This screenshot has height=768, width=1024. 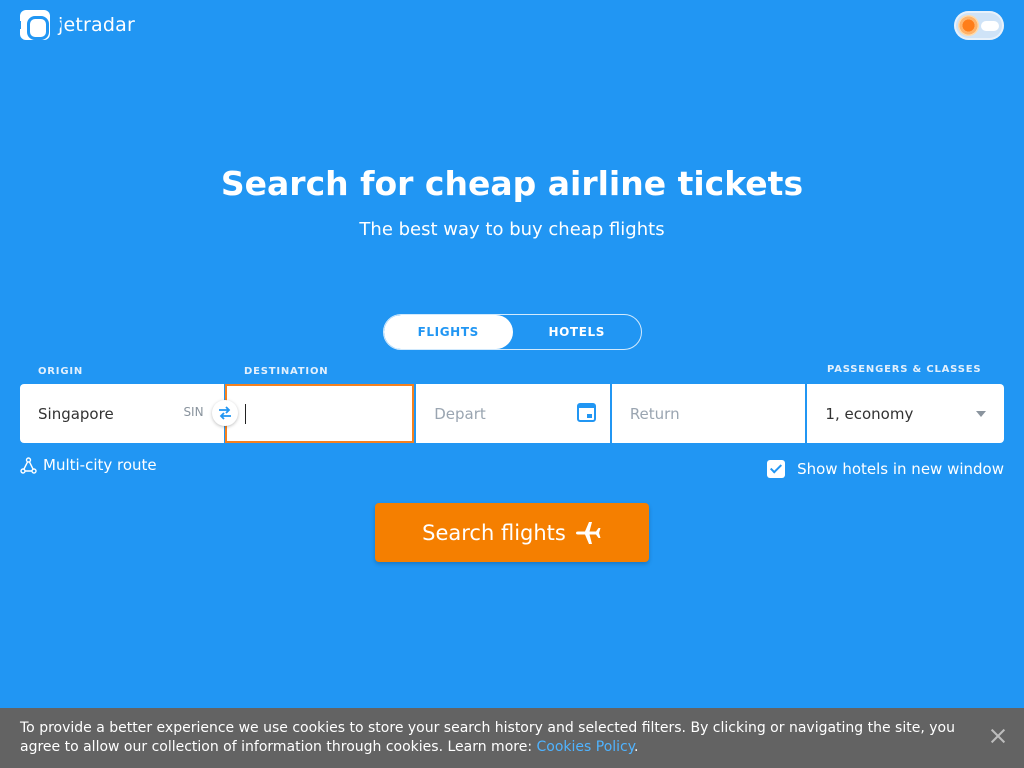 I want to click on chevron-down-icon, so click(x=981, y=414).